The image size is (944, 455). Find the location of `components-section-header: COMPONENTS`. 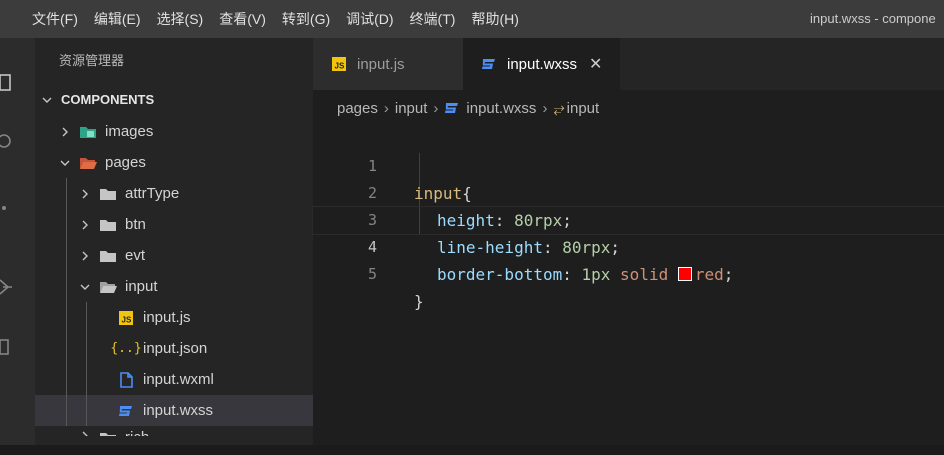

components-section-header: COMPONENTS is located at coordinates (174, 100).